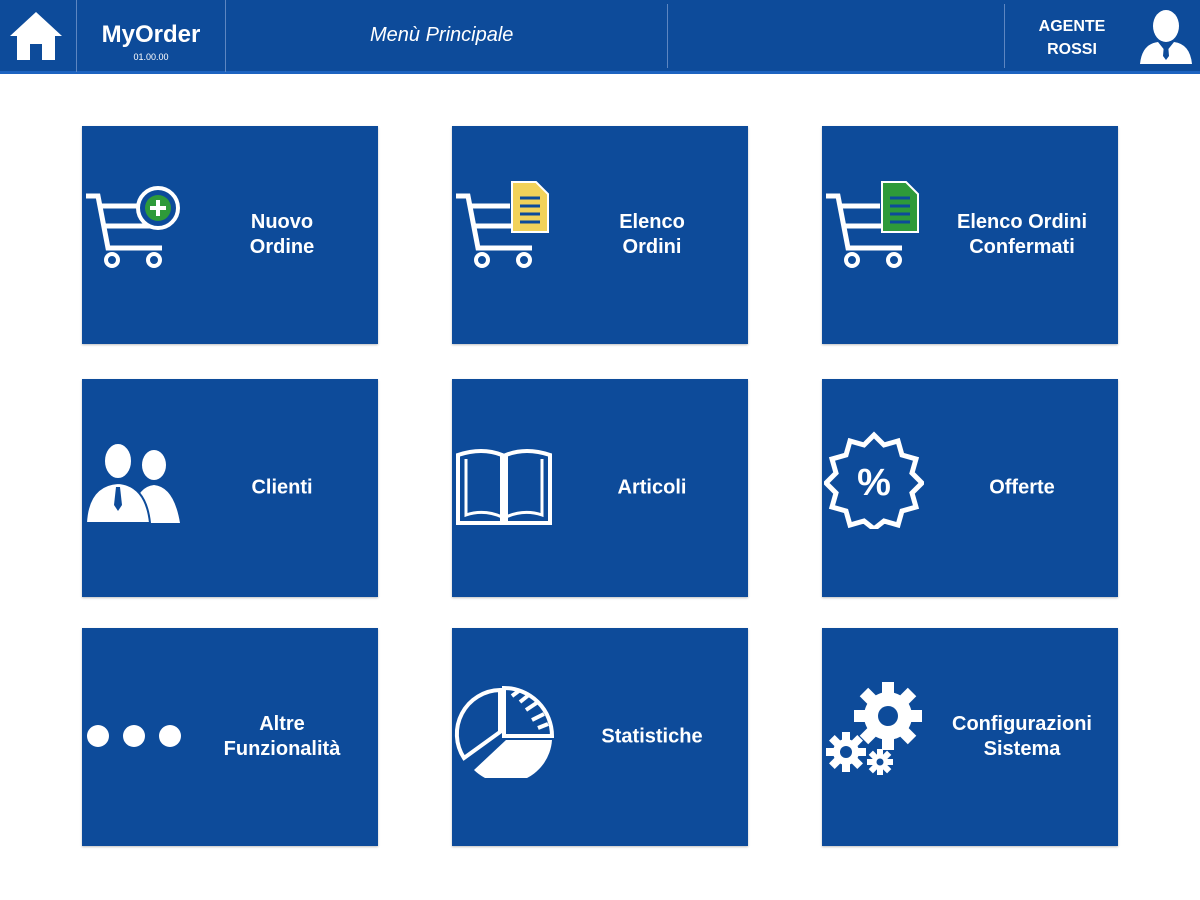  Describe the element at coordinates (134, 736) in the screenshot. I see `more-dots-icon` at that location.